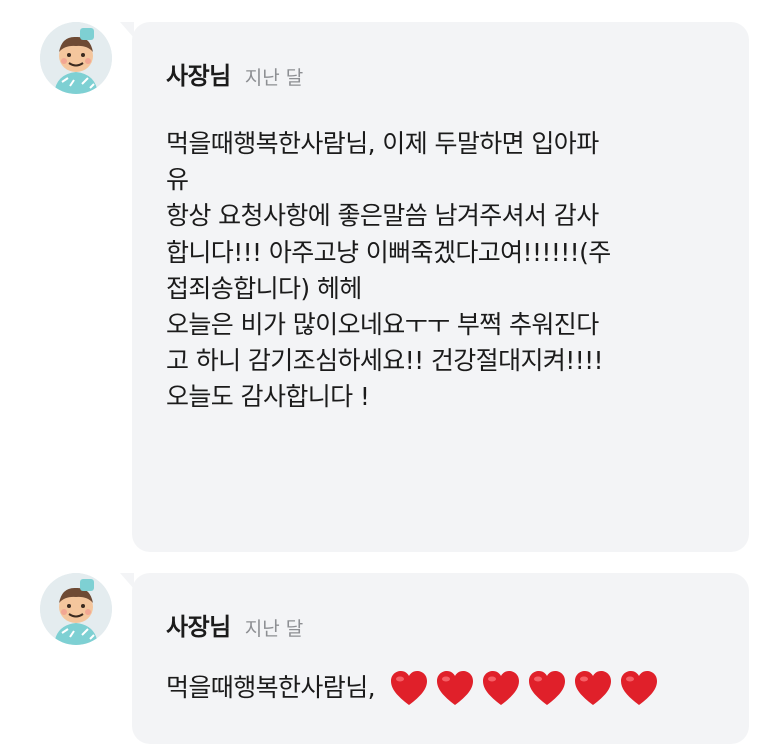 This screenshot has height=744, width=773. I want to click on reply-line: 접죄송합니다) 헤헤, so click(264, 288).